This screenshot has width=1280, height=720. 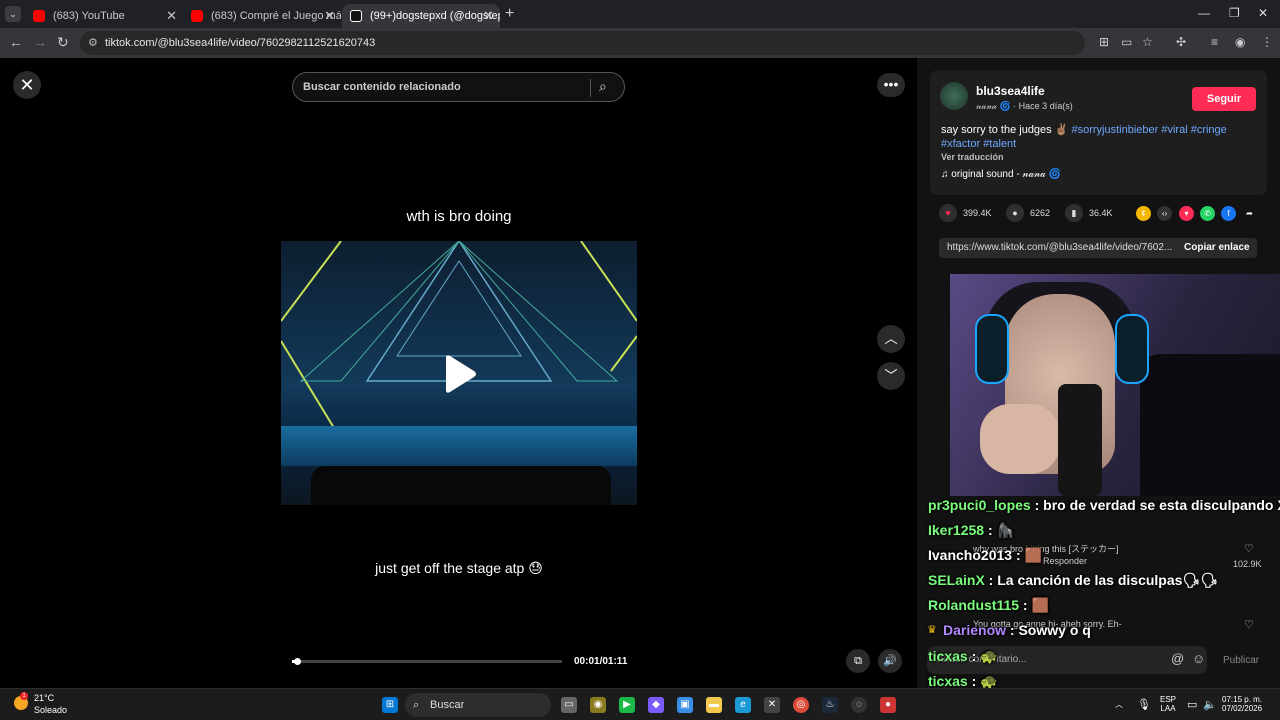 What do you see at coordinates (298, 661) in the screenshot?
I see `progress-handle` at bounding box center [298, 661].